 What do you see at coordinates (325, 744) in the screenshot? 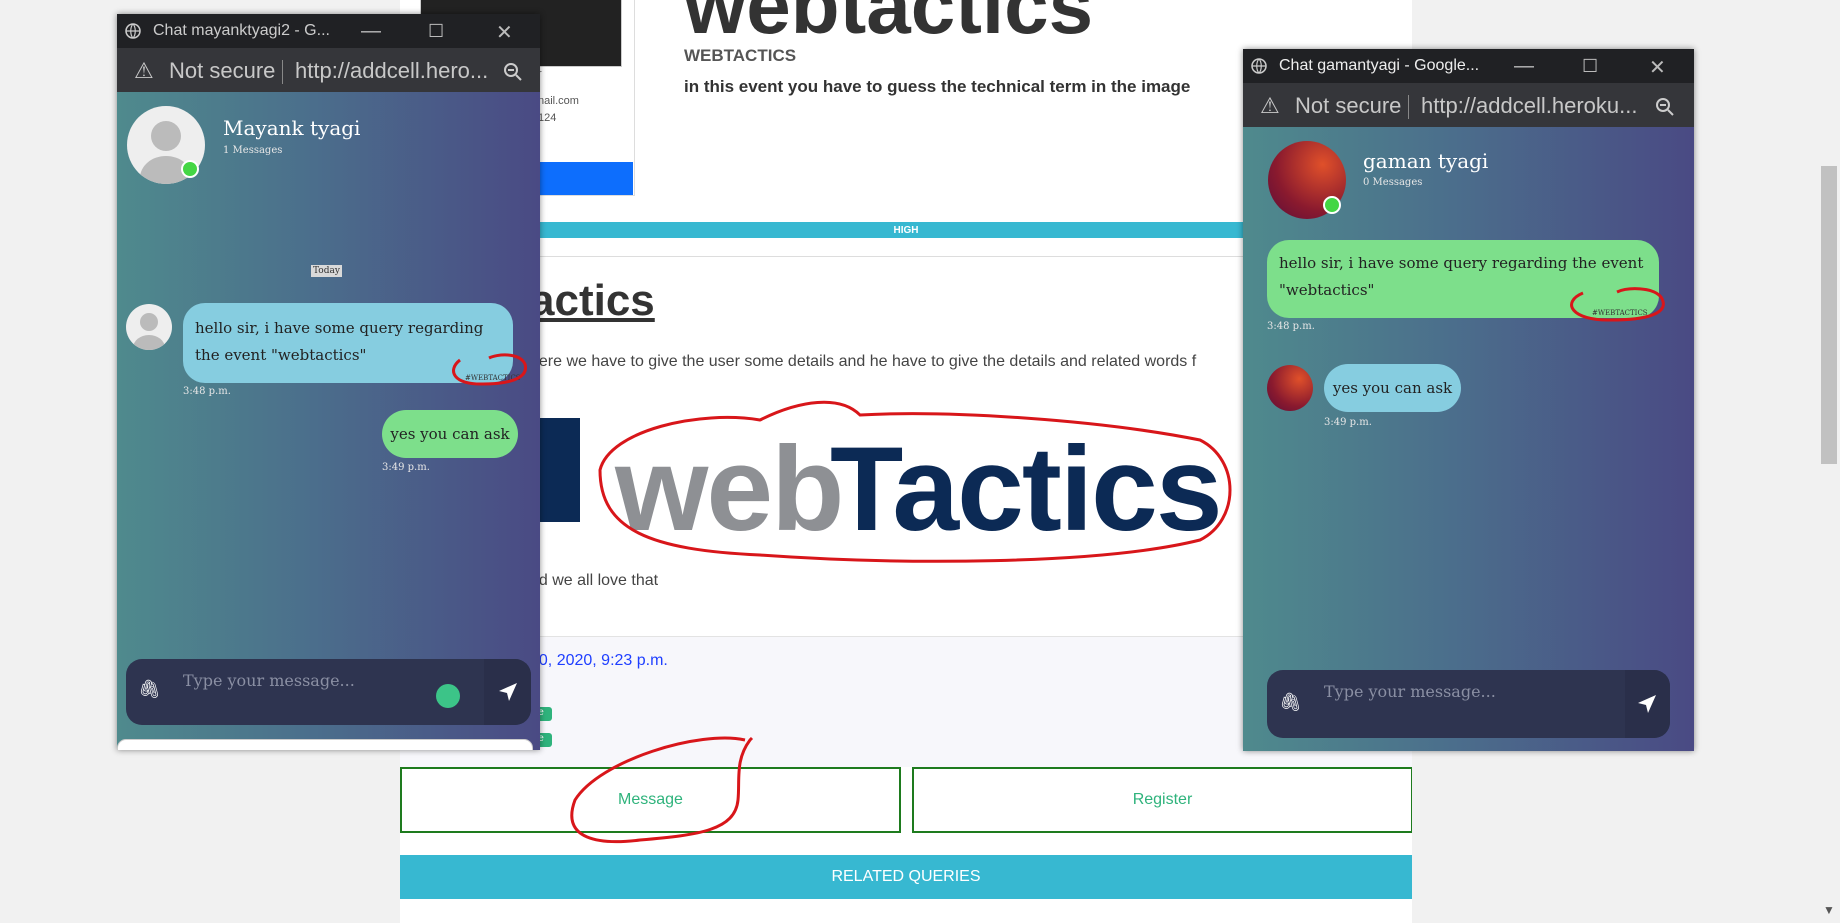
I see `horizontal-scrollbar` at bounding box center [325, 744].